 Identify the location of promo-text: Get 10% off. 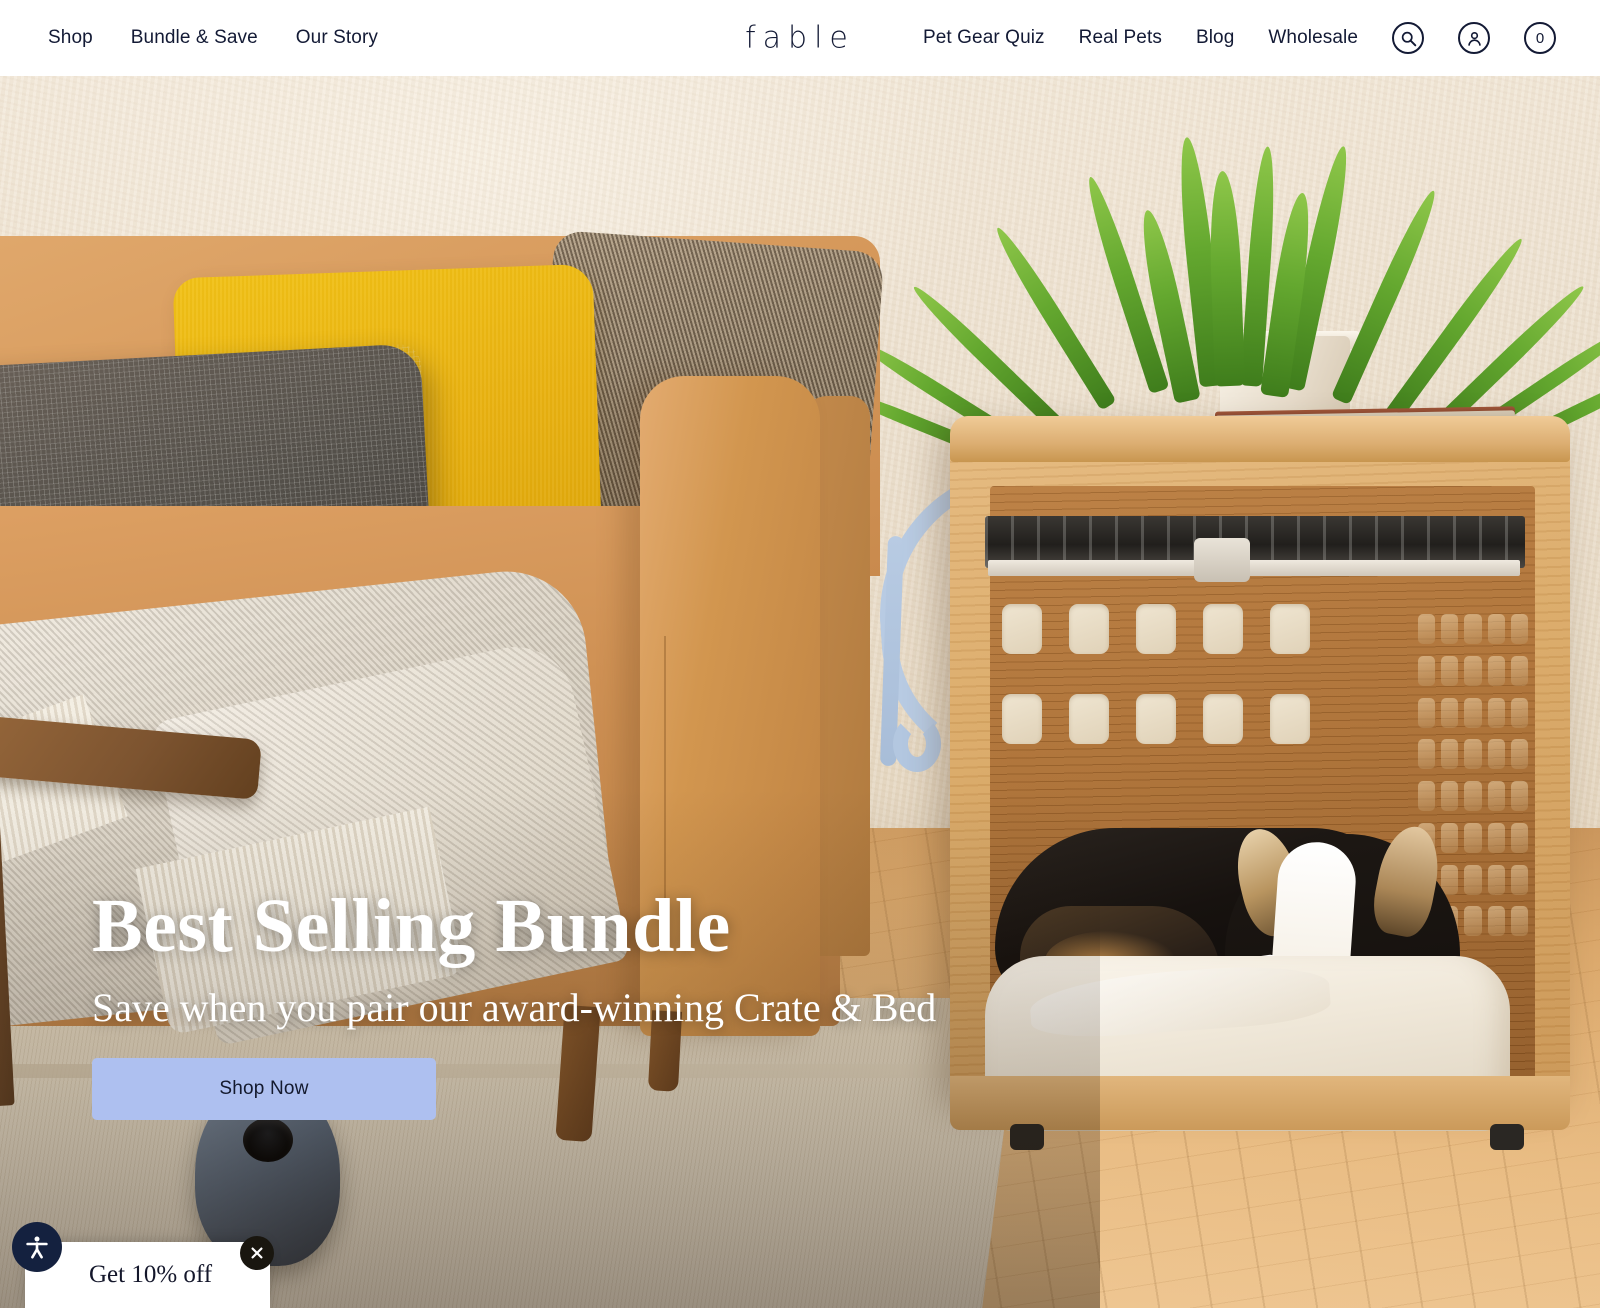
(151, 1274).